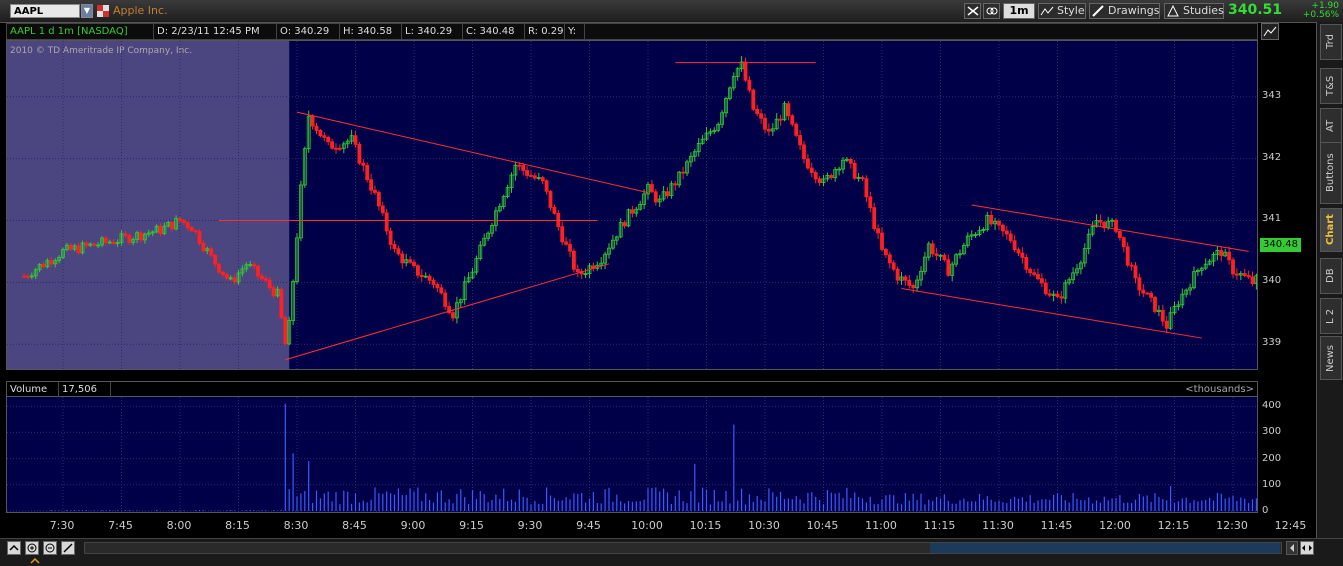 The image size is (1343, 566). Describe the element at coordinates (1098, 11) in the screenshot. I see `pencil-icon` at that location.